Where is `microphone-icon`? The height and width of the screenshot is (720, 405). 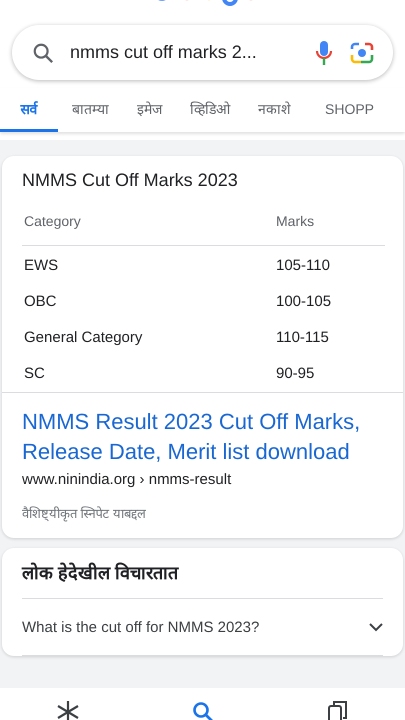 microphone-icon is located at coordinates (324, 53).